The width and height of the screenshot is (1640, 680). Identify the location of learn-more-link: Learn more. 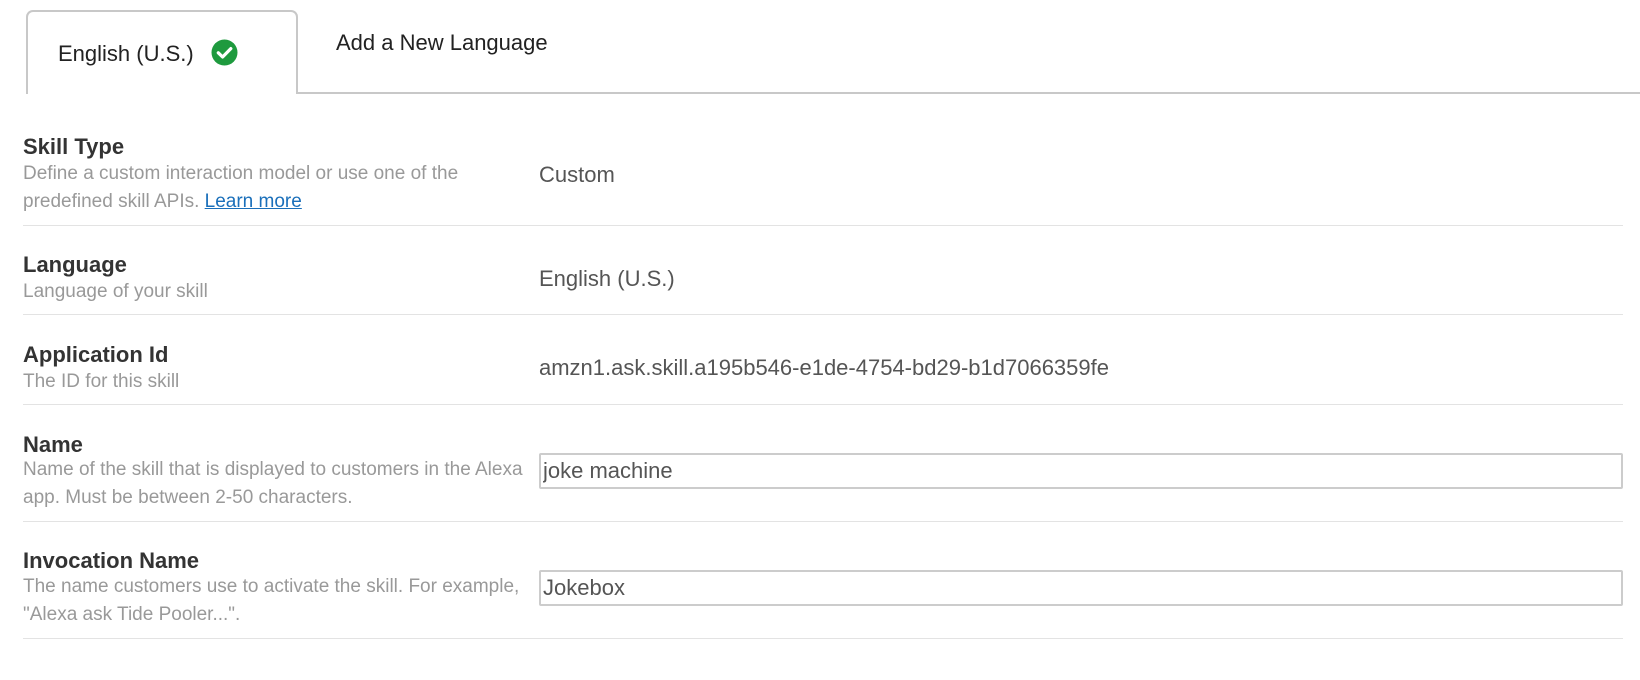
(253, 201).